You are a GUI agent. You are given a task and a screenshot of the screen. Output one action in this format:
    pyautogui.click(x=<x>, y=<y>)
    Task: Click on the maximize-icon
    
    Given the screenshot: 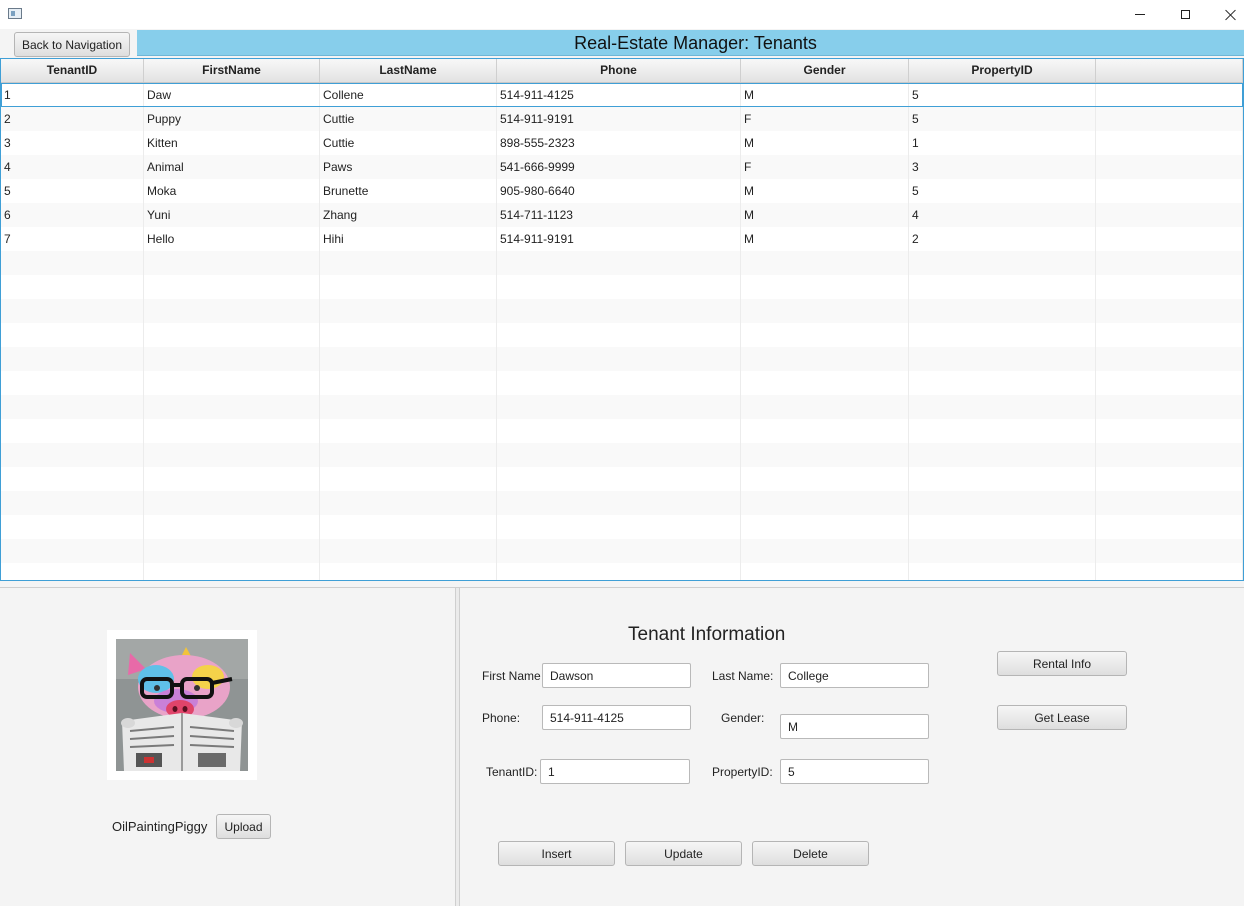 What is the action you would take?
    pyautogui.click(x=1185, y=14)
    